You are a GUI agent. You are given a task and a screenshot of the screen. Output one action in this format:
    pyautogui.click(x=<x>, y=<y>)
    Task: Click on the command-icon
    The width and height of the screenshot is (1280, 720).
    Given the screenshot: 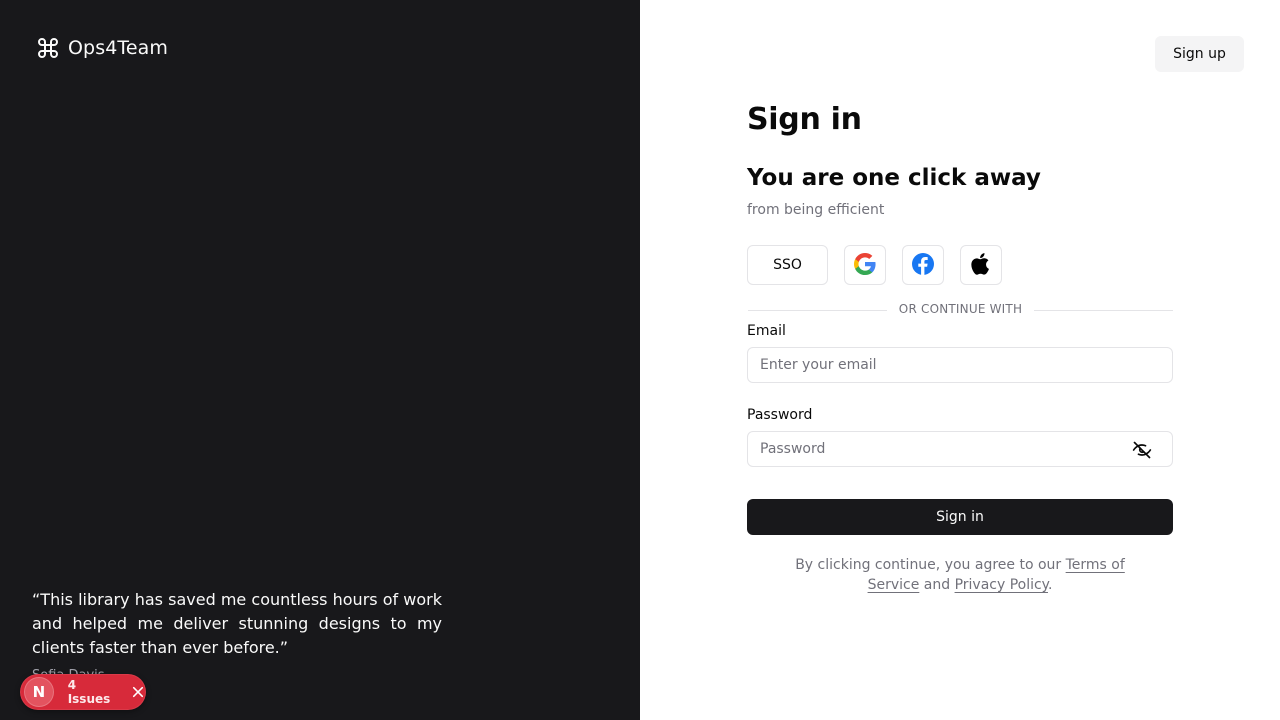 What is the action you would take?
    pyautogui.click(x=48, y=48)
    